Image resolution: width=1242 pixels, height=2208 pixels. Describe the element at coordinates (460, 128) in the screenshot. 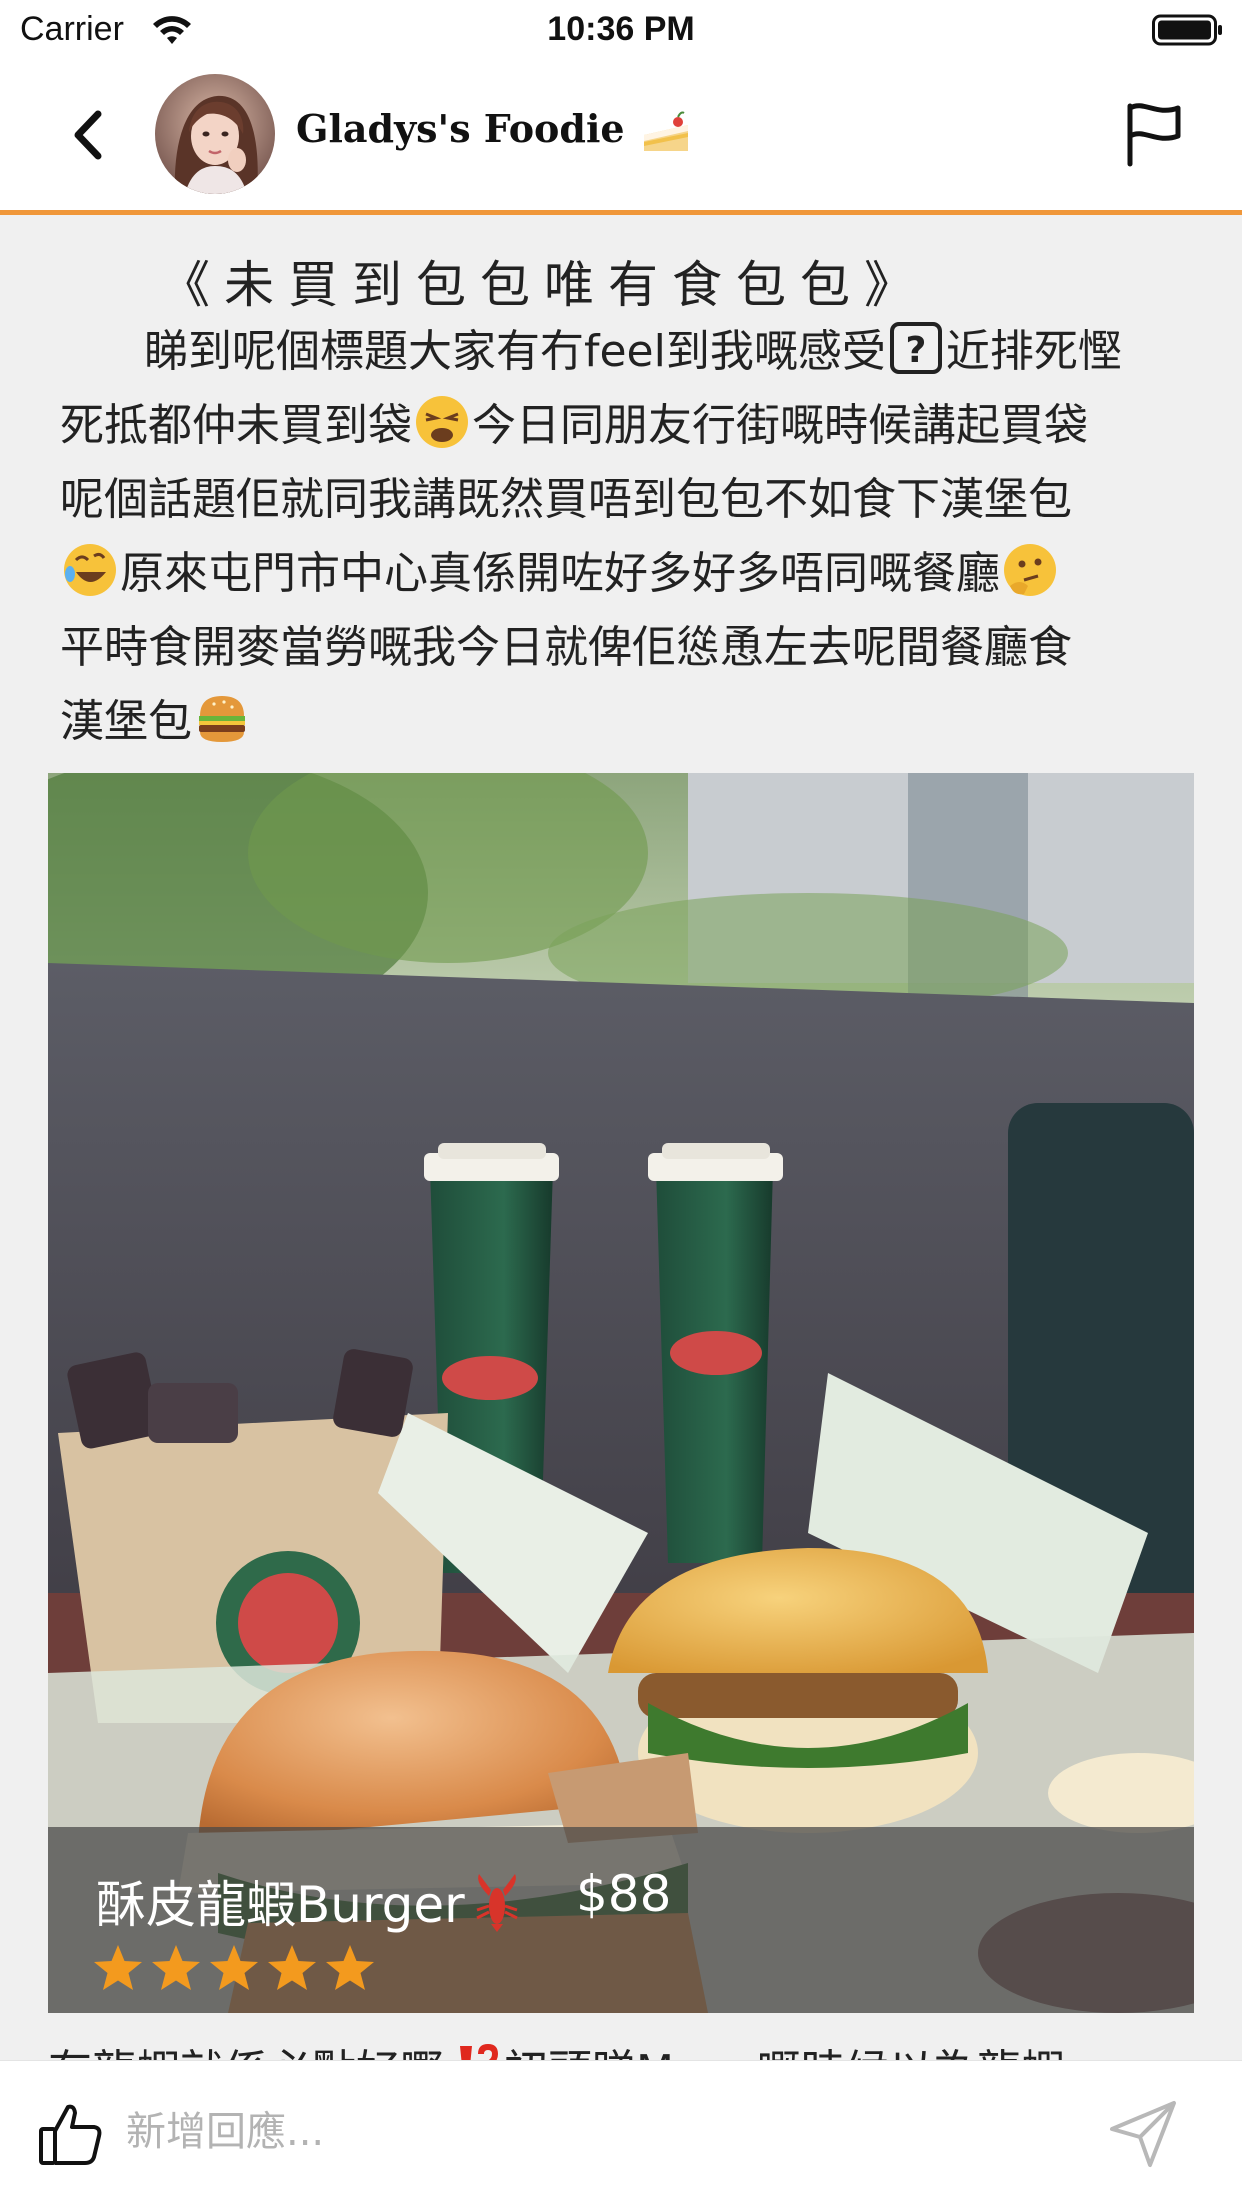

I see `header-title-text: Gladys's Foodie` at that location.